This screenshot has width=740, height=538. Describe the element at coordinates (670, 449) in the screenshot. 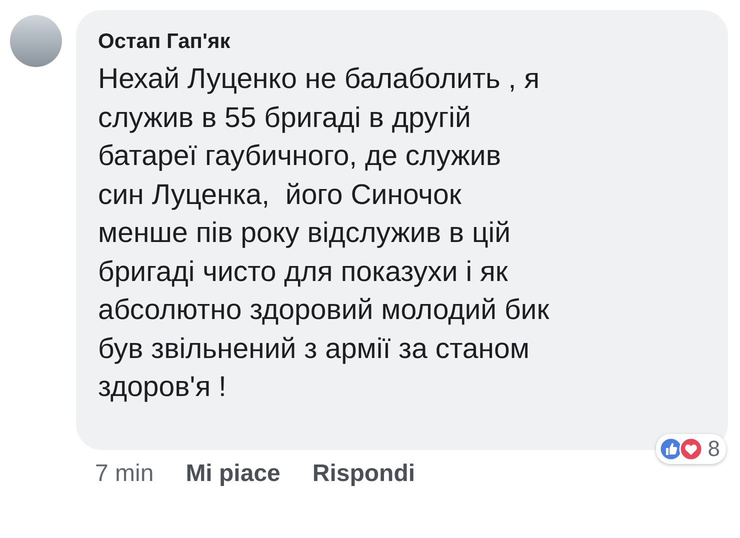

I see `like-icon` at that location.